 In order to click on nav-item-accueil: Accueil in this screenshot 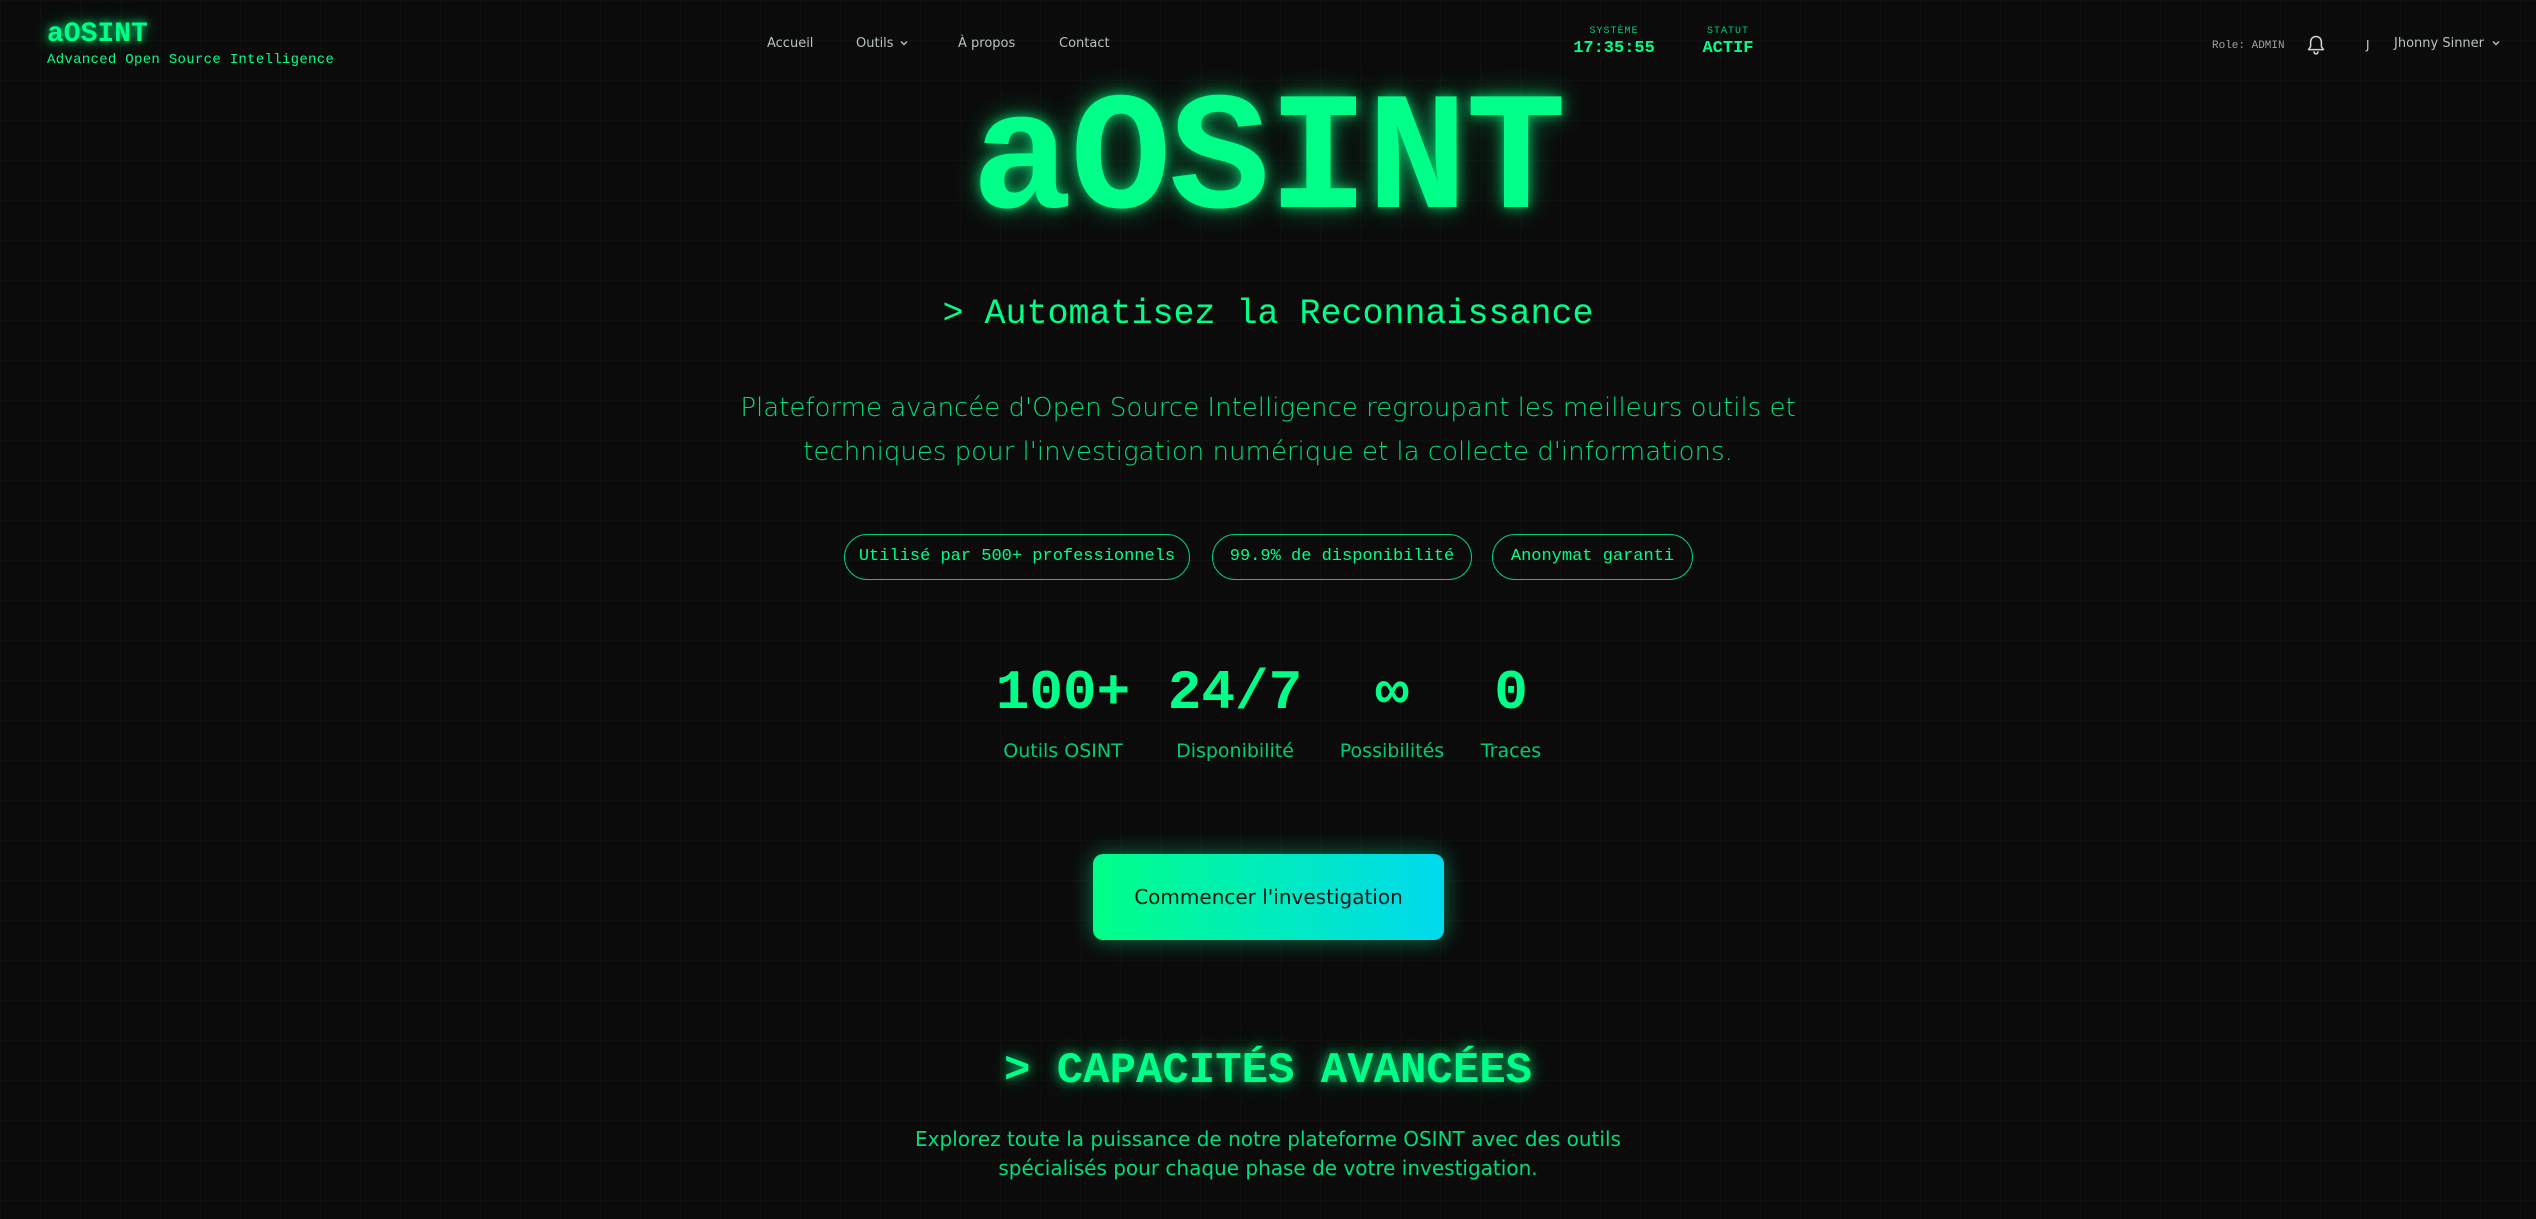, I will do `click(790, 43)`.